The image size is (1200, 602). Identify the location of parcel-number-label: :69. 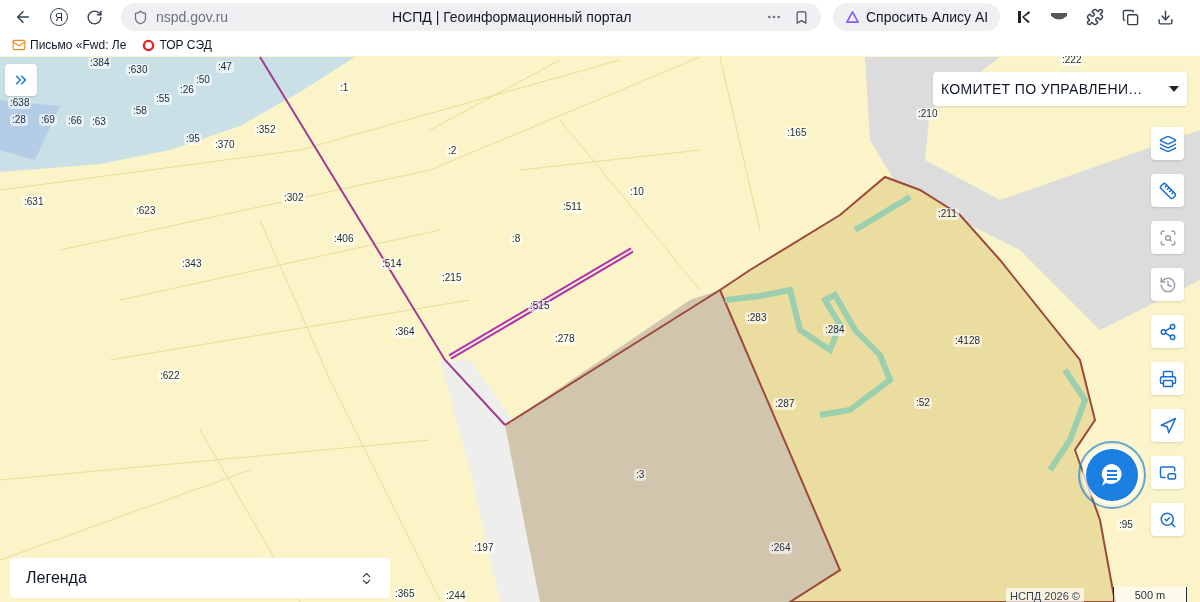
(48, 120).